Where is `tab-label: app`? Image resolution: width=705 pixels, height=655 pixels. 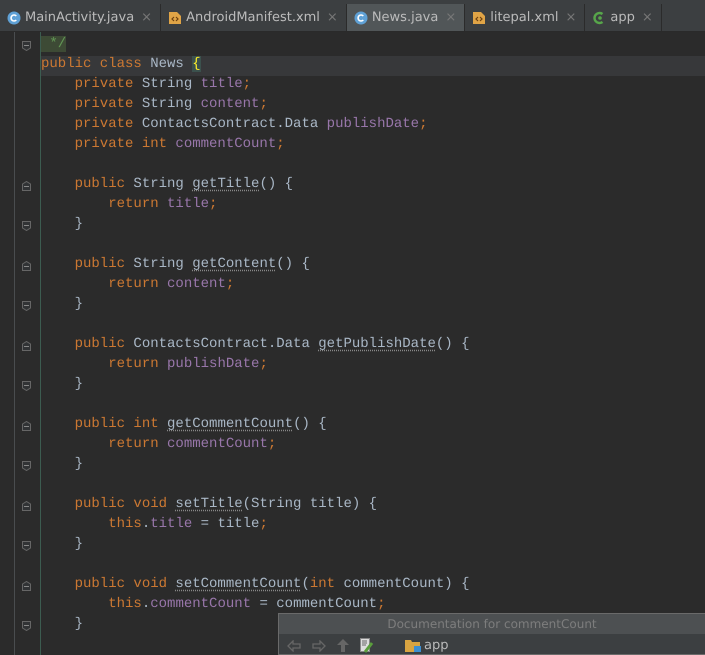 tab-label: app is located at coordinates (622, 17).